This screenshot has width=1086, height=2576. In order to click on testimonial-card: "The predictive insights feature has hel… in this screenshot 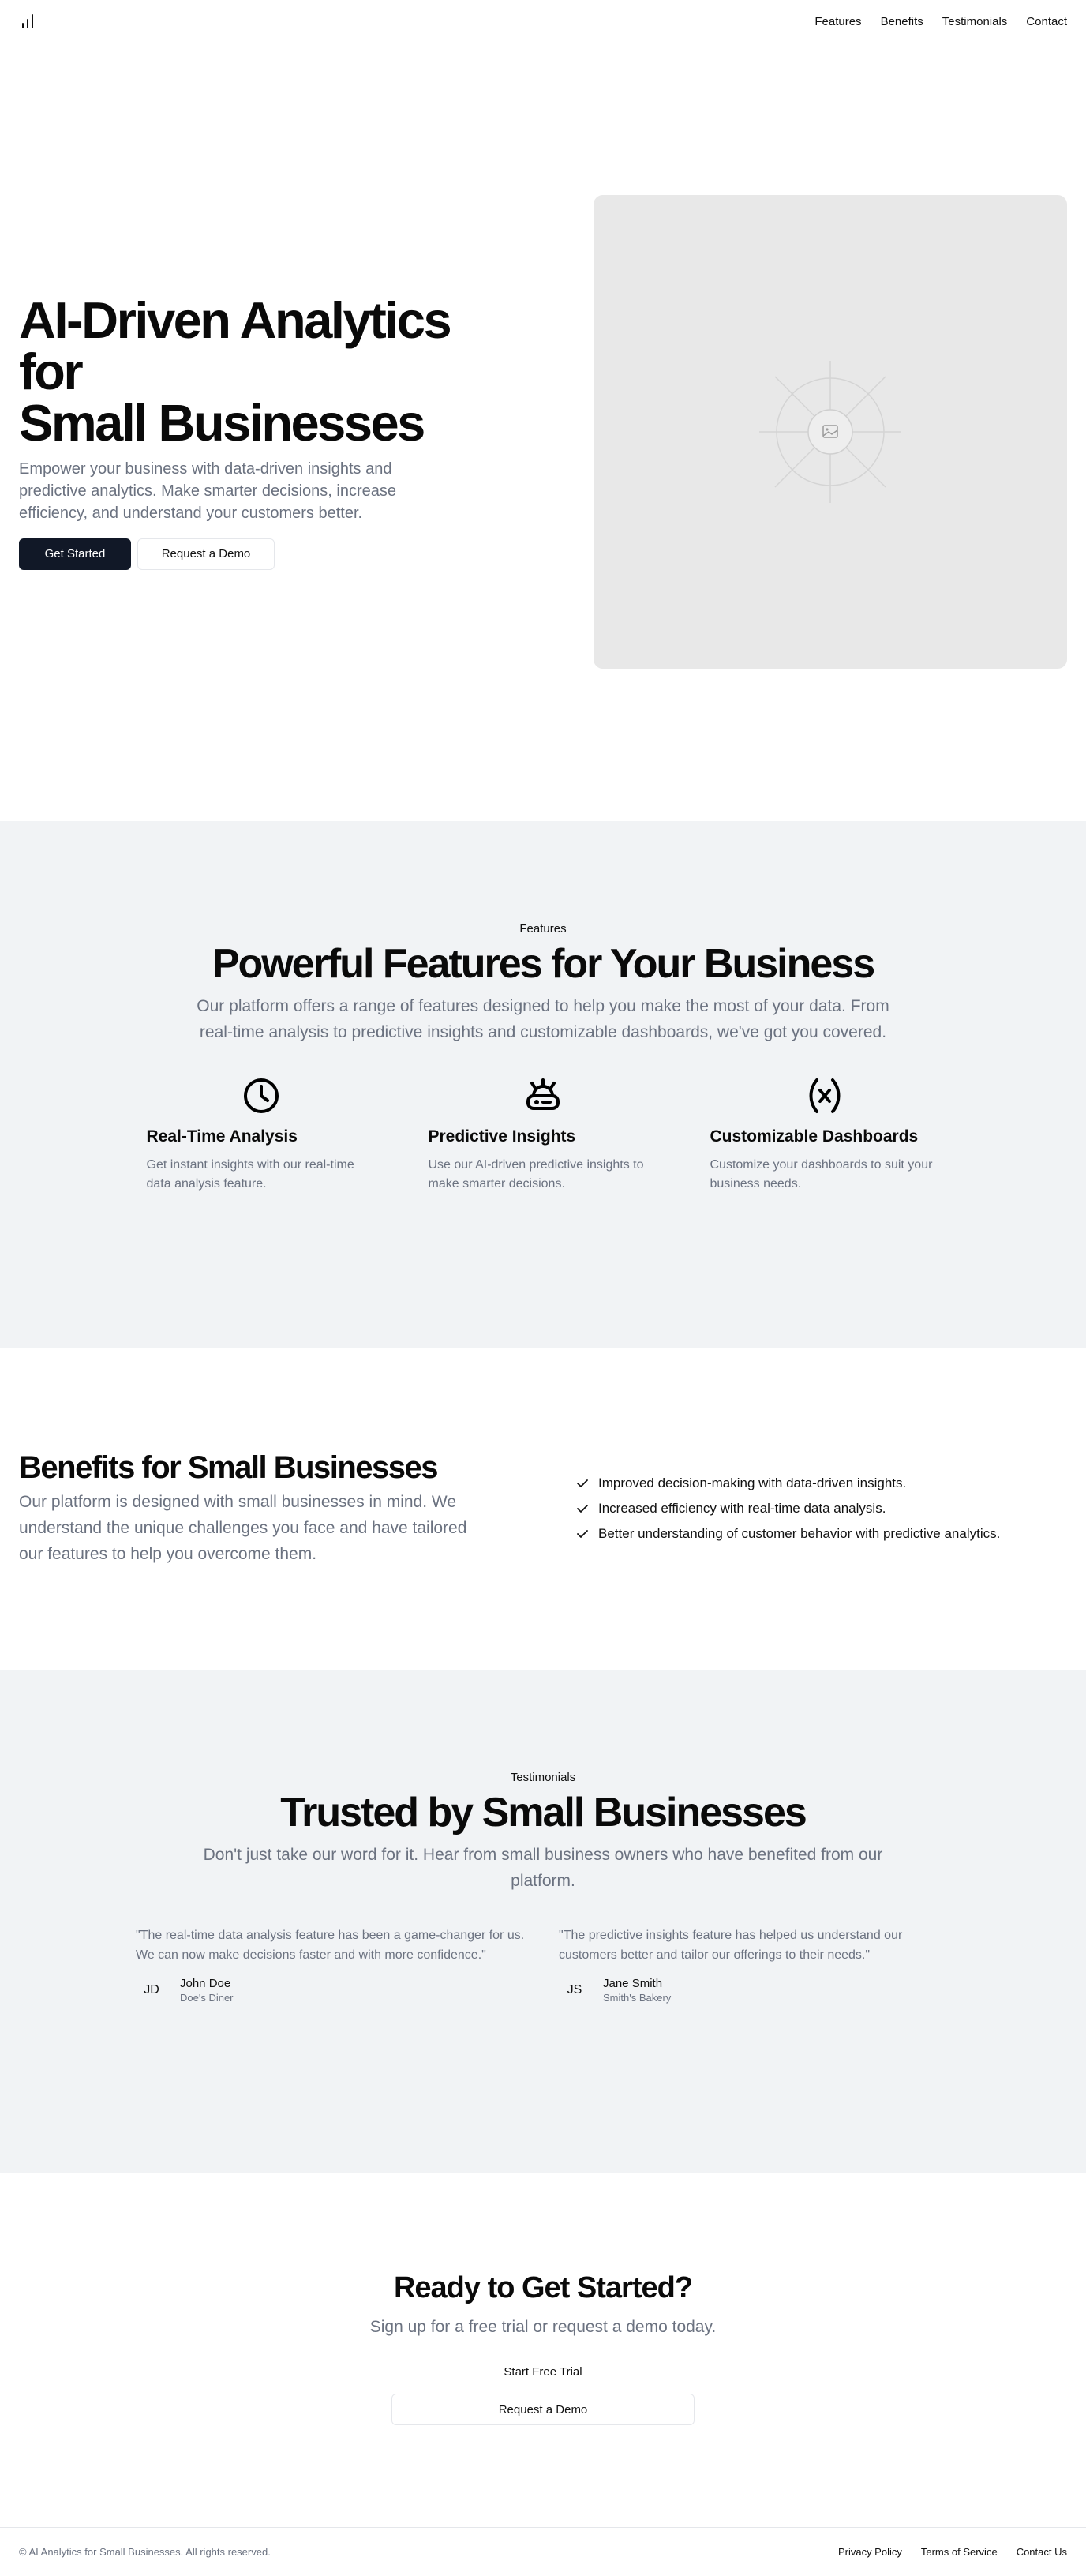, I will do `click(754, 1965)`.